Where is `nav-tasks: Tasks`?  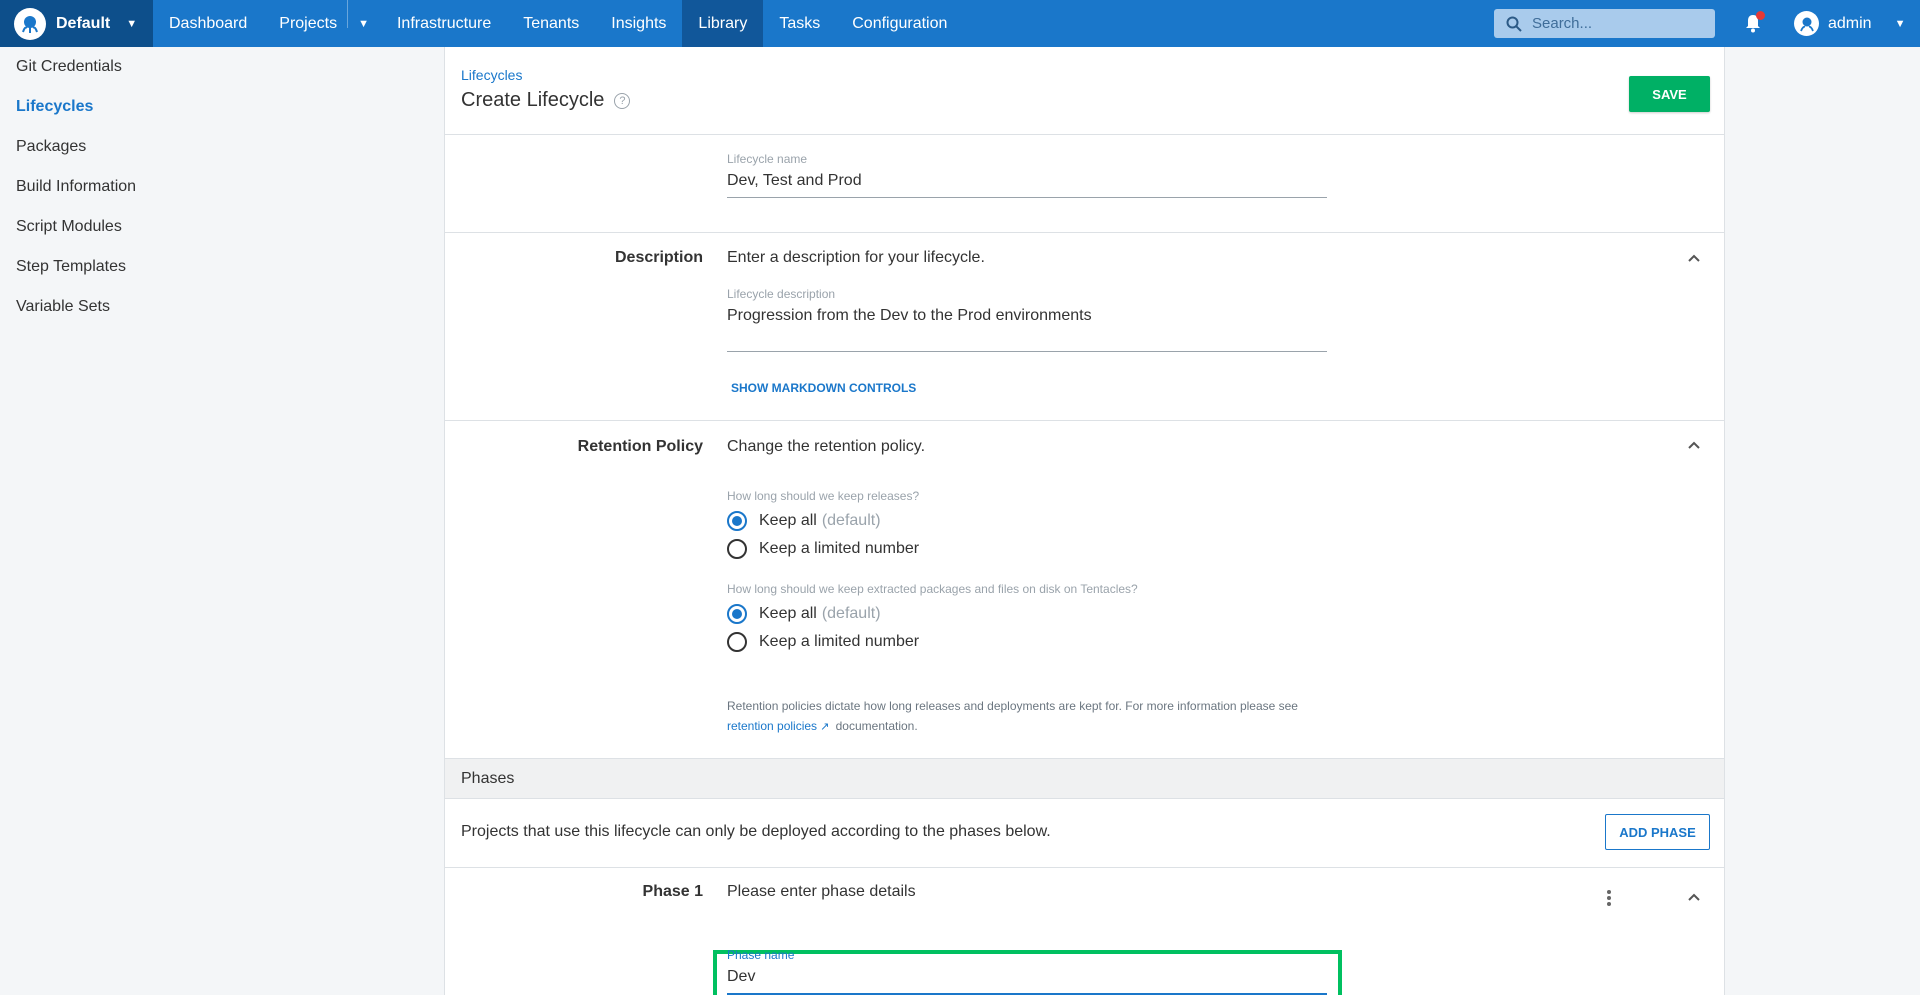 nav-tasks: Tasks is located at coordinates (799, 23).